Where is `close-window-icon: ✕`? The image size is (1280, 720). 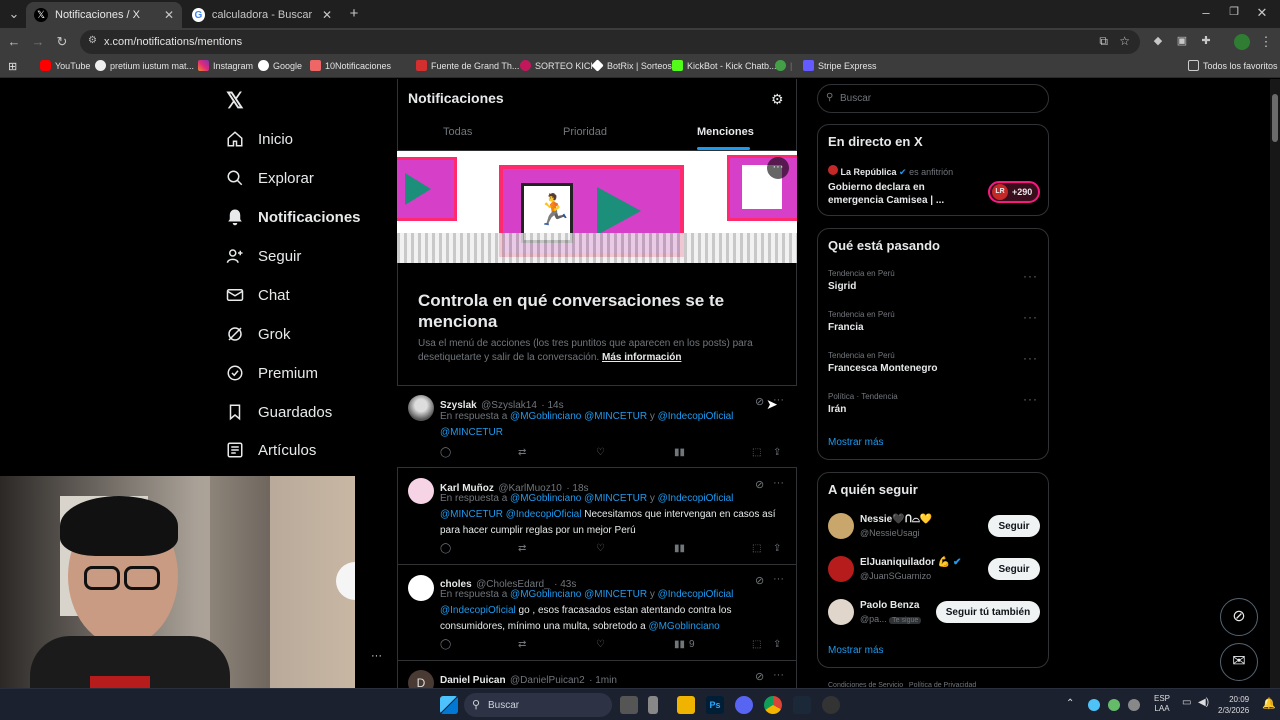 close-window-icon: ✕ is located at coordinates (1262, 13).